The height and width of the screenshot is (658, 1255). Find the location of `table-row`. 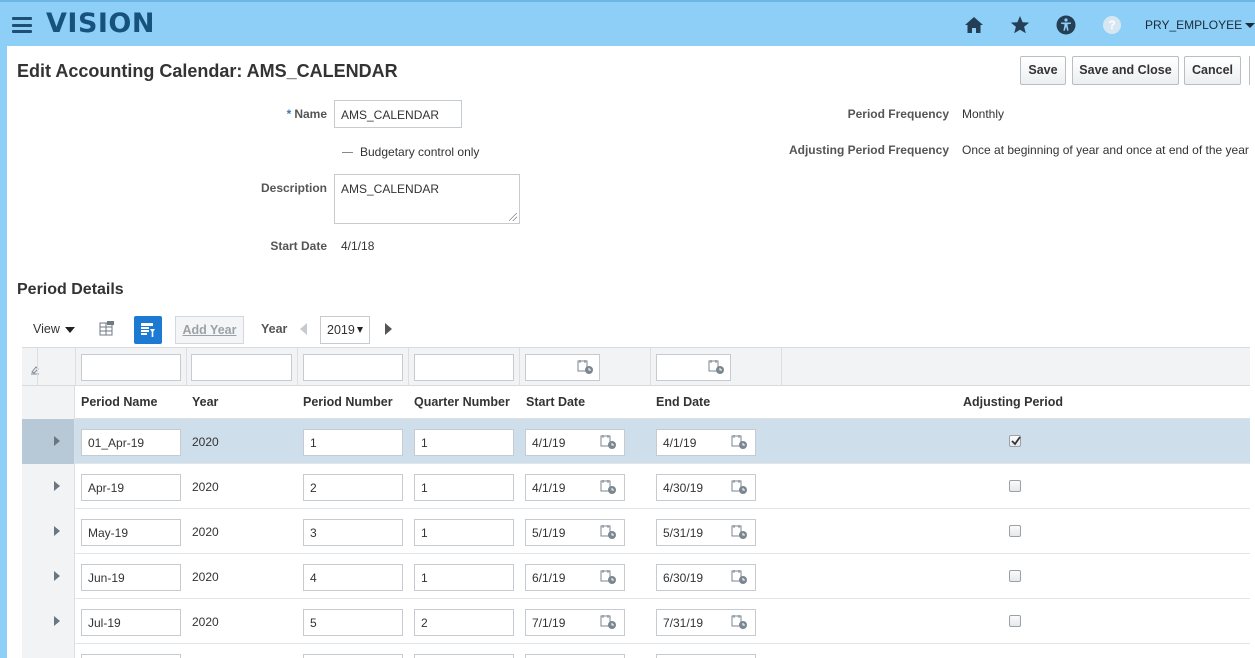

table-row is located at coordinates (636, 651).